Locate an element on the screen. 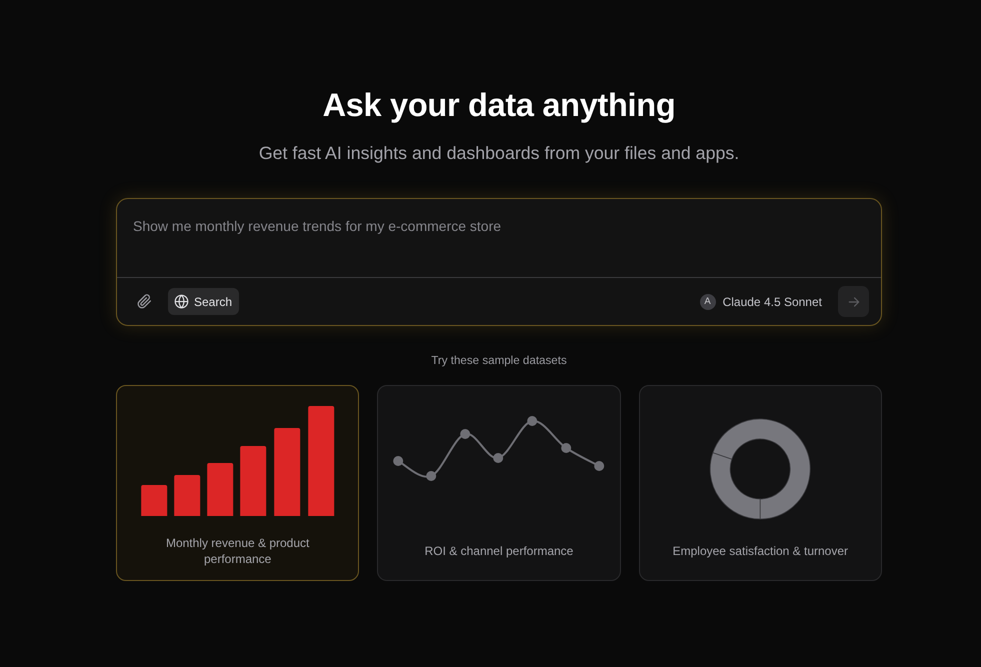  sample-dataset-card: Employee satisfaction & turnover is located at coordinates (760, 483).